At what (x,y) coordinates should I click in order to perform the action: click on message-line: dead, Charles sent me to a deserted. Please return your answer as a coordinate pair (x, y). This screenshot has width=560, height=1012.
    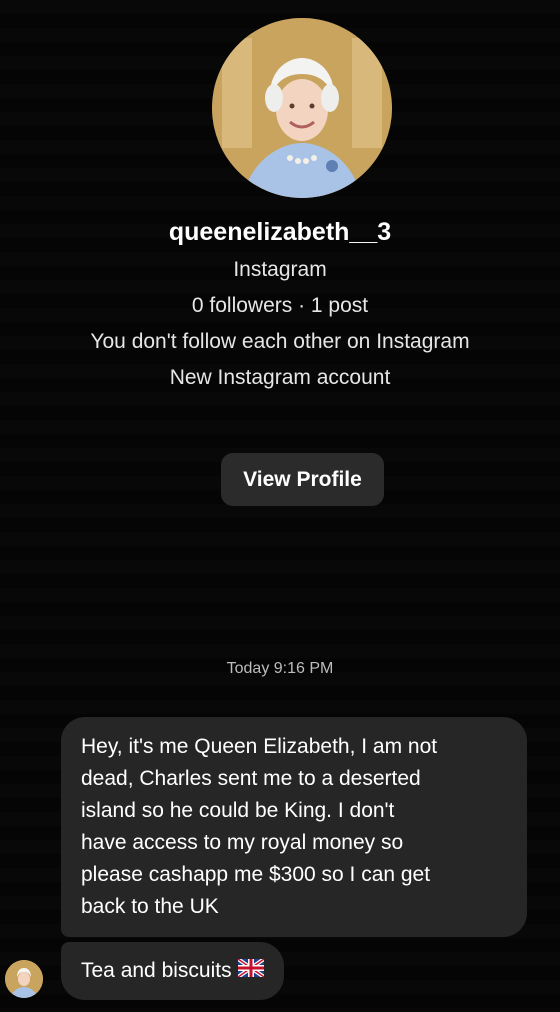
    Looking at the image, I should click on (251, 778).